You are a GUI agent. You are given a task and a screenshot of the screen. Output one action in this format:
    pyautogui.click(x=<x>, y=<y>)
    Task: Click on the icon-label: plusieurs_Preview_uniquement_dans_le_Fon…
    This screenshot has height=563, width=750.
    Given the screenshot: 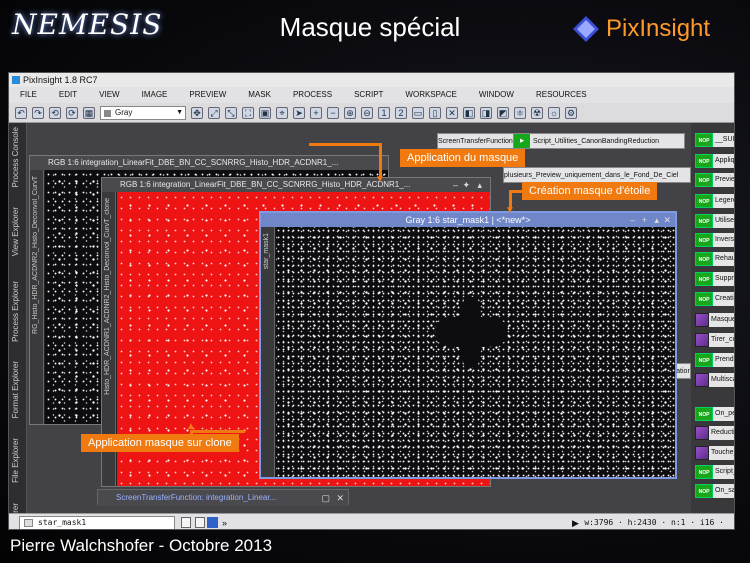 What is the action you would take?
    pyautogui.click(x=591, y=175)
    